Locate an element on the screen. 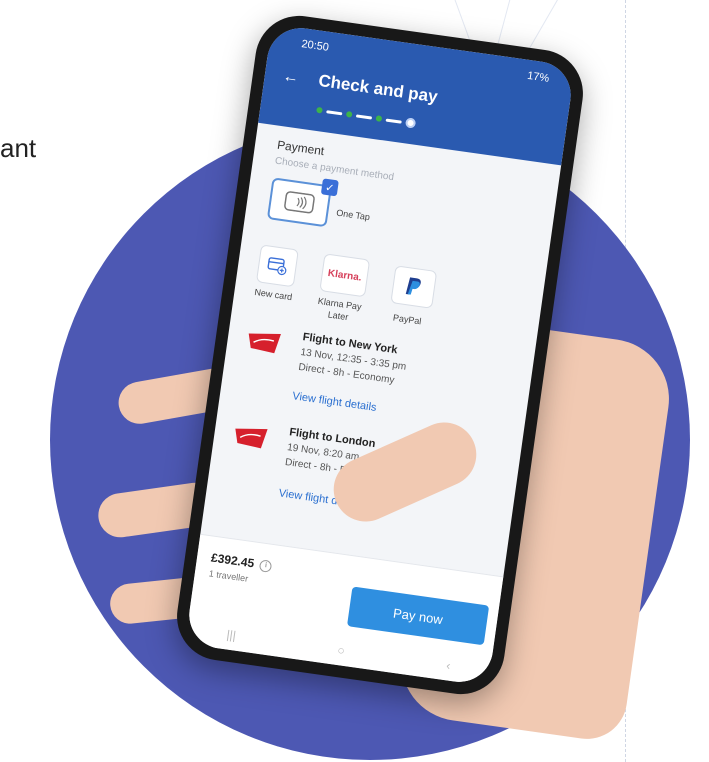 Image resolution: width=709 pixels, height=762 pixels. battery-indicator: 17% is located at coordinates (538, 77).